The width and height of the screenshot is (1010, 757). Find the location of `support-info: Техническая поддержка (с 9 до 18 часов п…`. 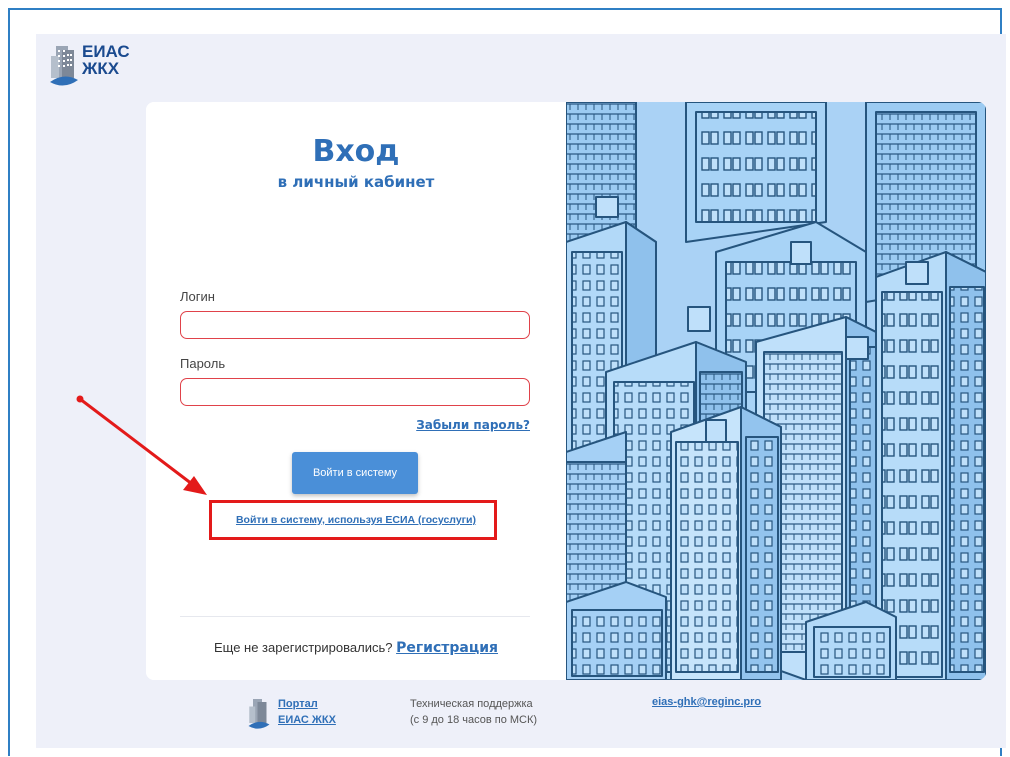

support-info: Техническая поддержка (с 9 до 18 часов п… is located at coordinates (473, 712).